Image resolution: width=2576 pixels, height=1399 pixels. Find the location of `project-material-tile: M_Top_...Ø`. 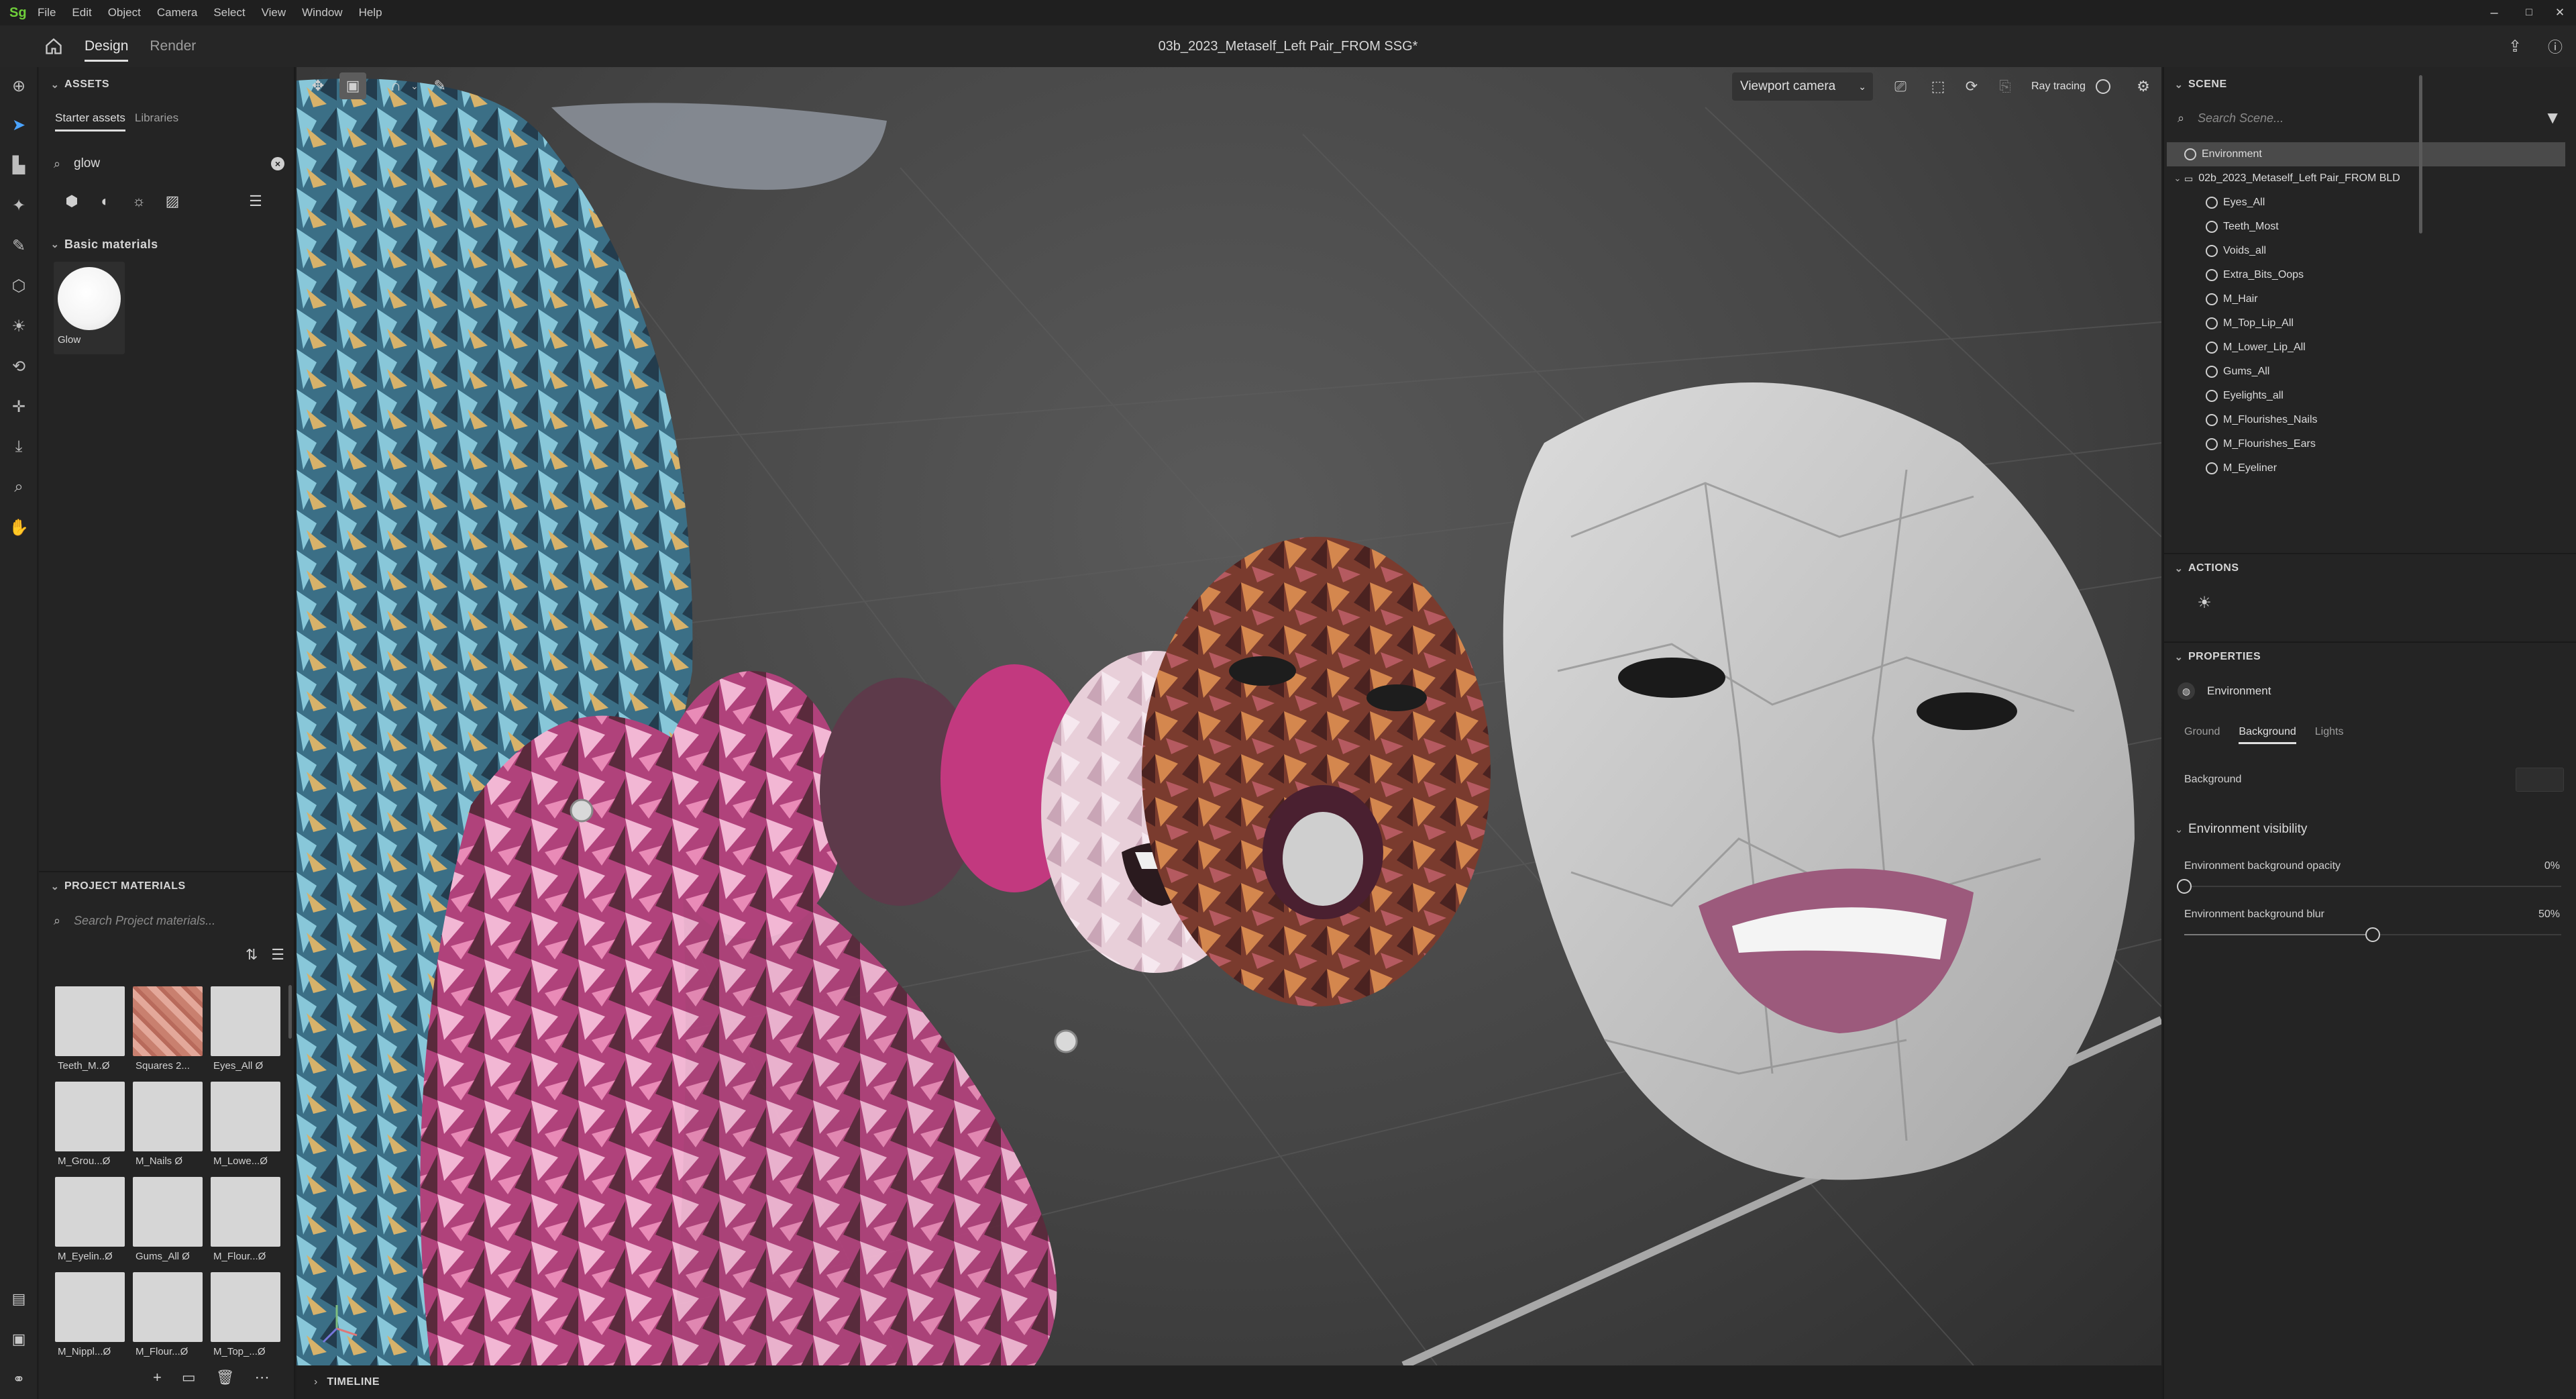

project-material-tile: M_Top_...Ø is located at coordinates (245, 1316).